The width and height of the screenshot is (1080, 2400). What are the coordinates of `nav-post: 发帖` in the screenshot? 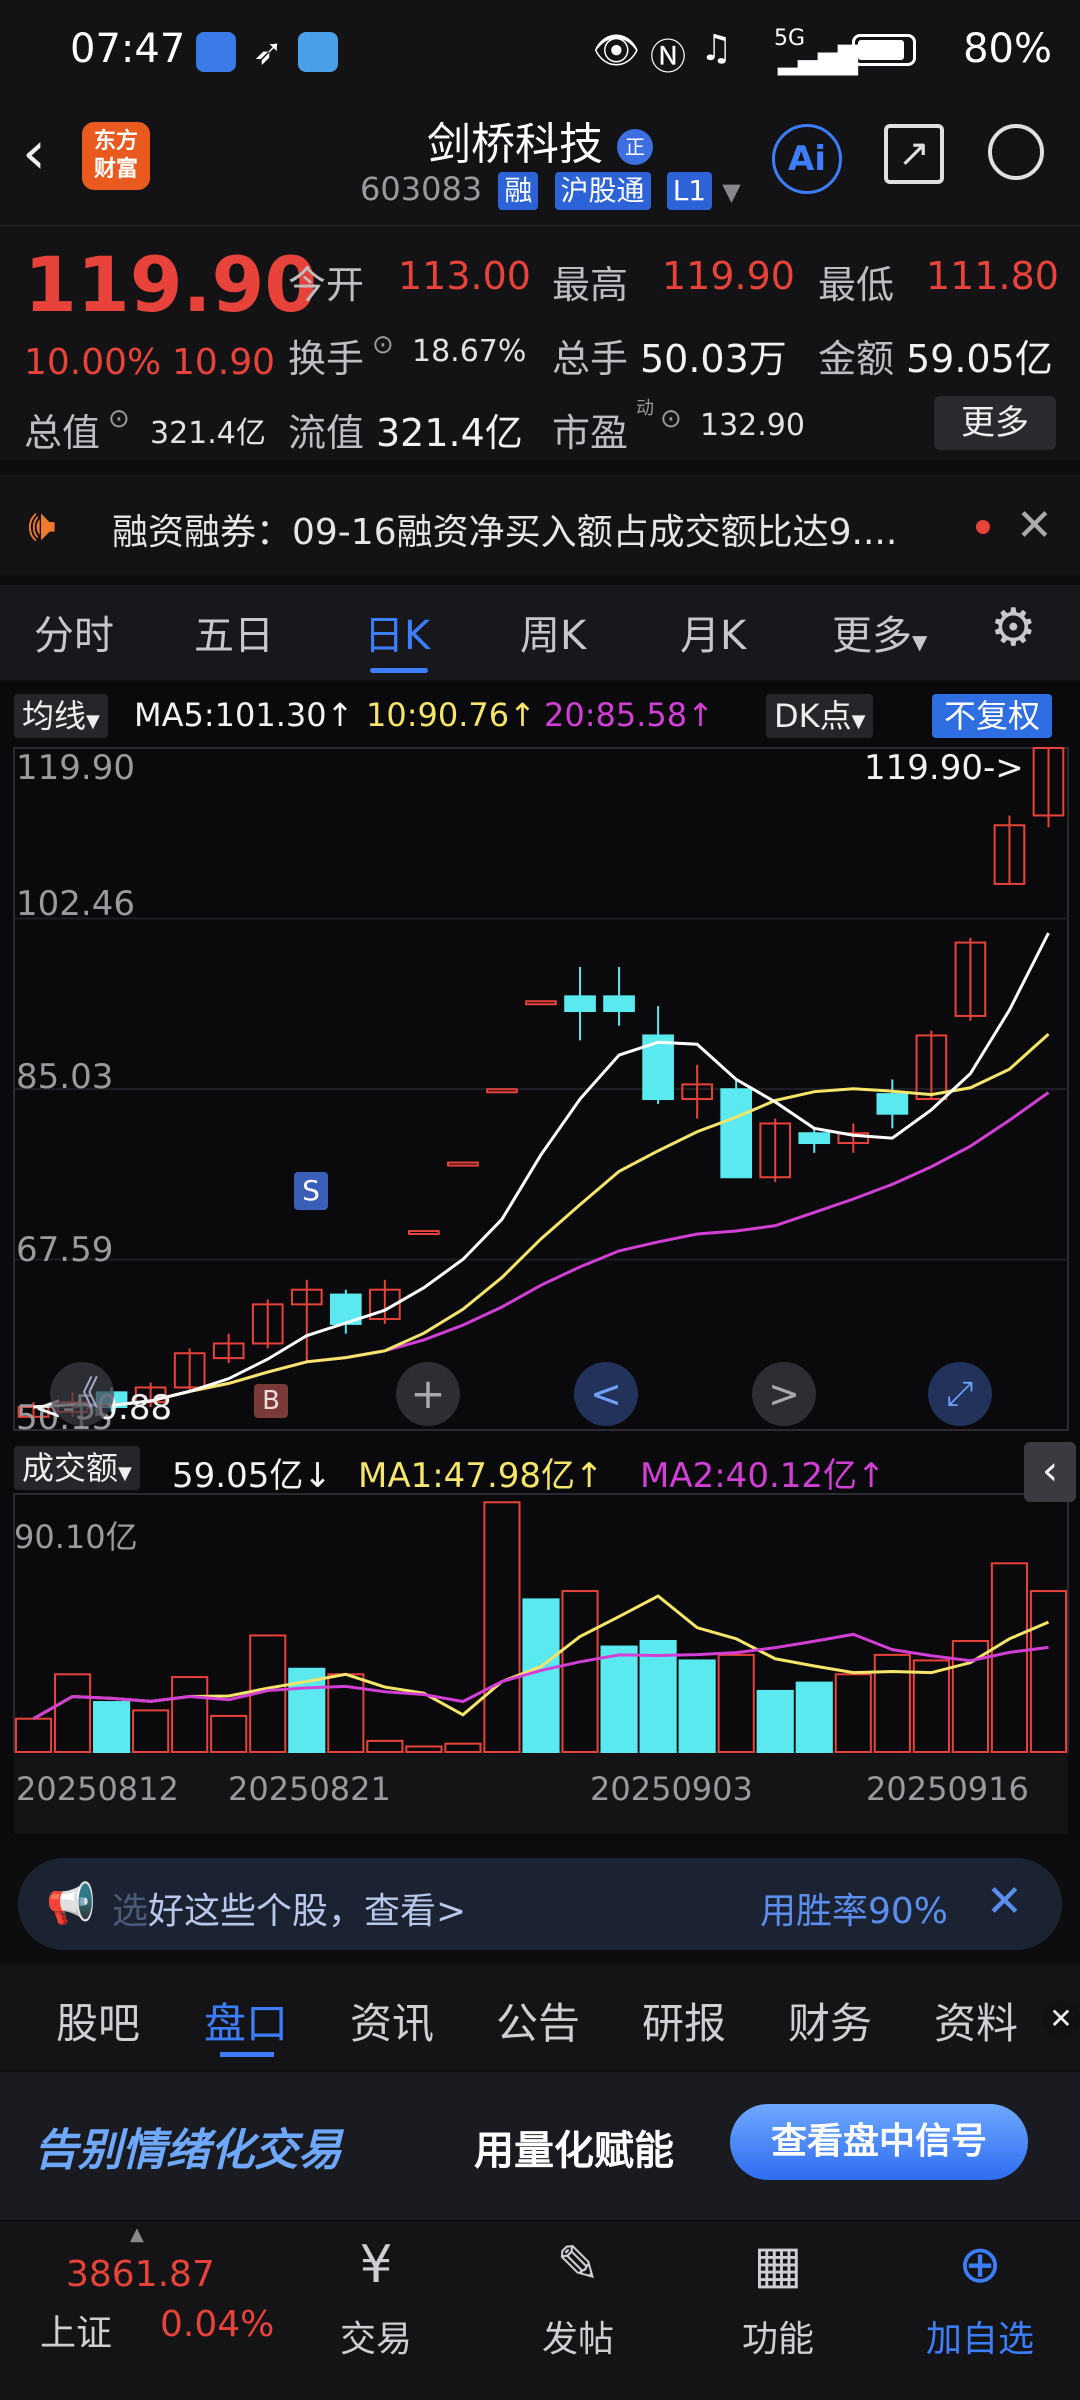 It's located at (578, 2336).